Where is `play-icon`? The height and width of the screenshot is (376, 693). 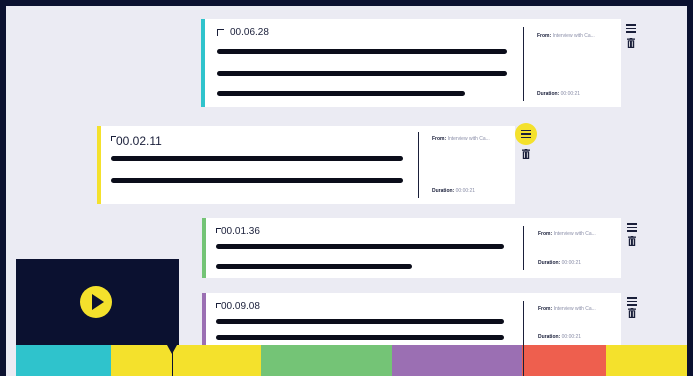 play-icon is located at coordinates (96, 302).